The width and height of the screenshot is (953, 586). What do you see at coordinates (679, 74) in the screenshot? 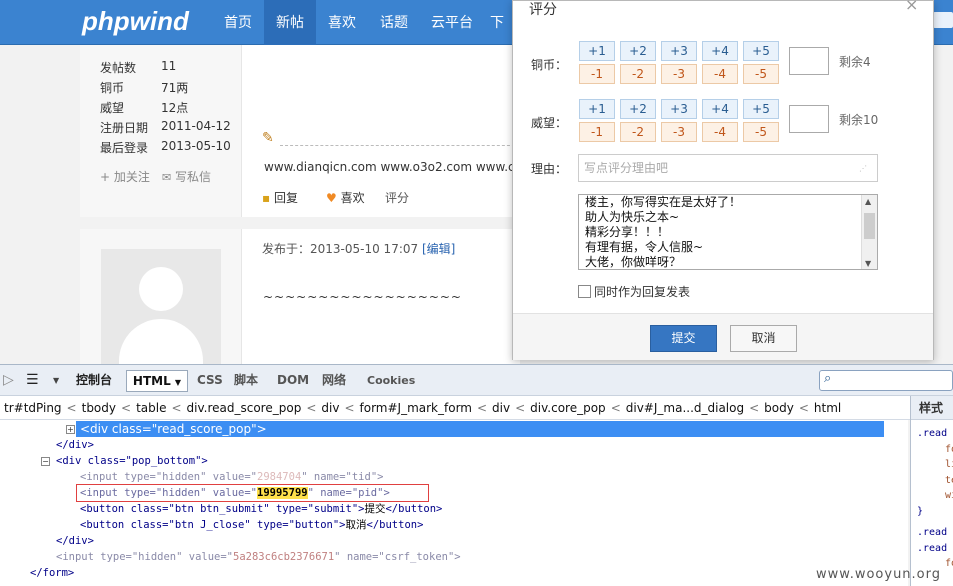
I see `copper-minus-3: -3` at bounding box center [679, 74].